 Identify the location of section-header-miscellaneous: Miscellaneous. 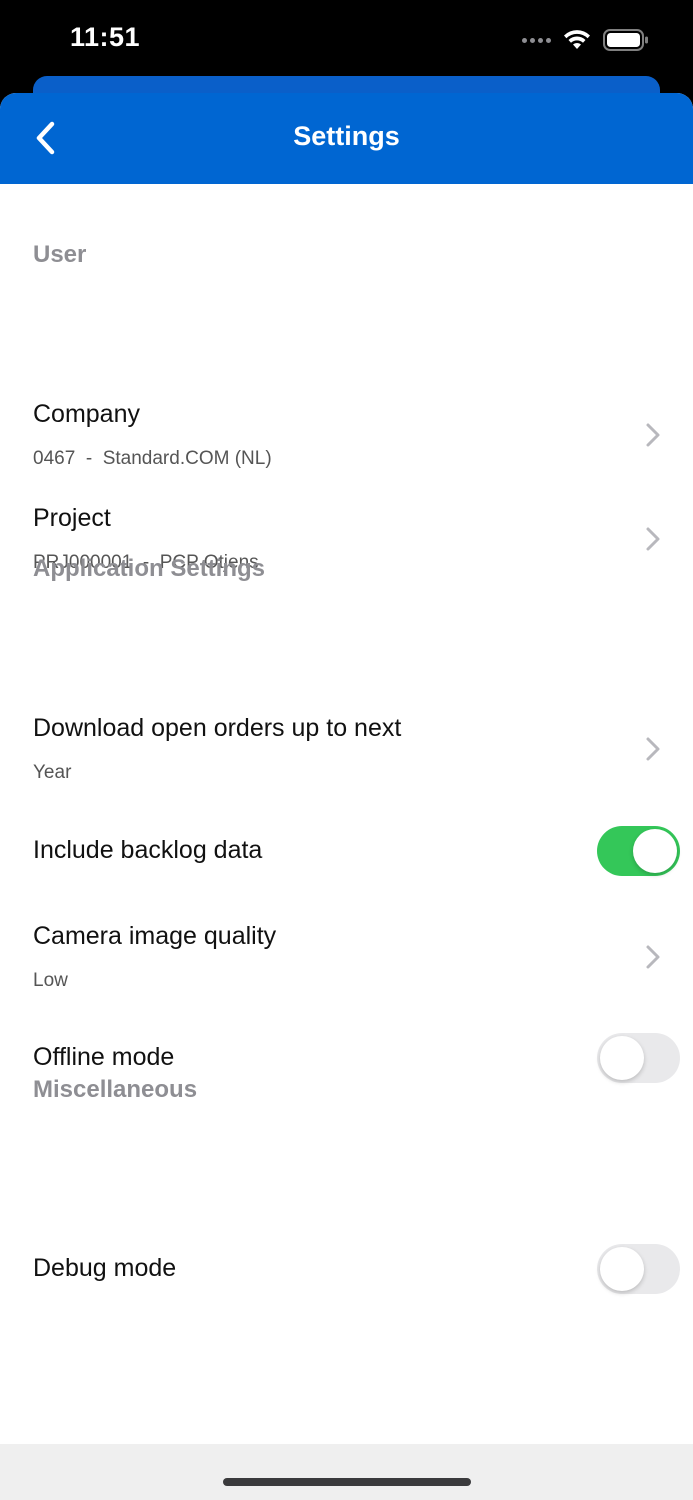
(115, 1089).